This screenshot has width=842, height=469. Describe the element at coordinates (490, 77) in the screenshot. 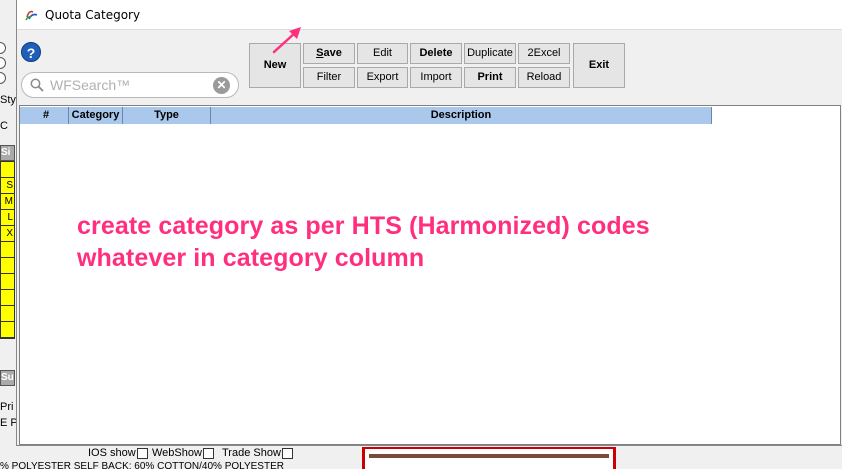

I see `print-button: Print` at that location.